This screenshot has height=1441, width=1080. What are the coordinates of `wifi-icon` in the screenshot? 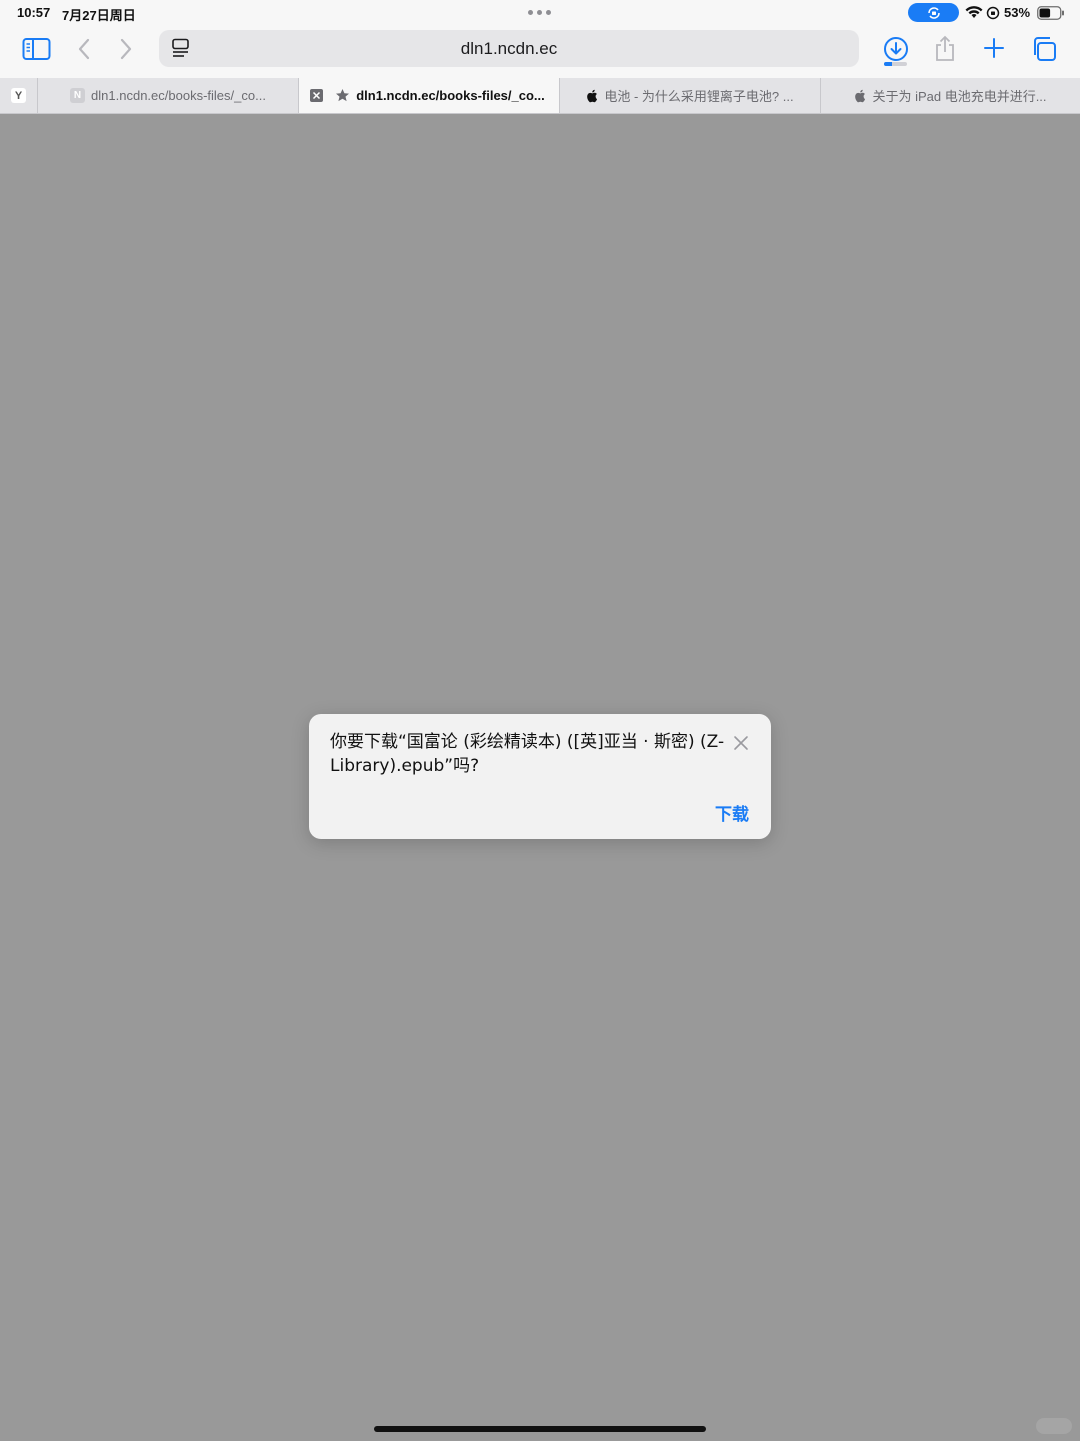 It's located at (974, 12).